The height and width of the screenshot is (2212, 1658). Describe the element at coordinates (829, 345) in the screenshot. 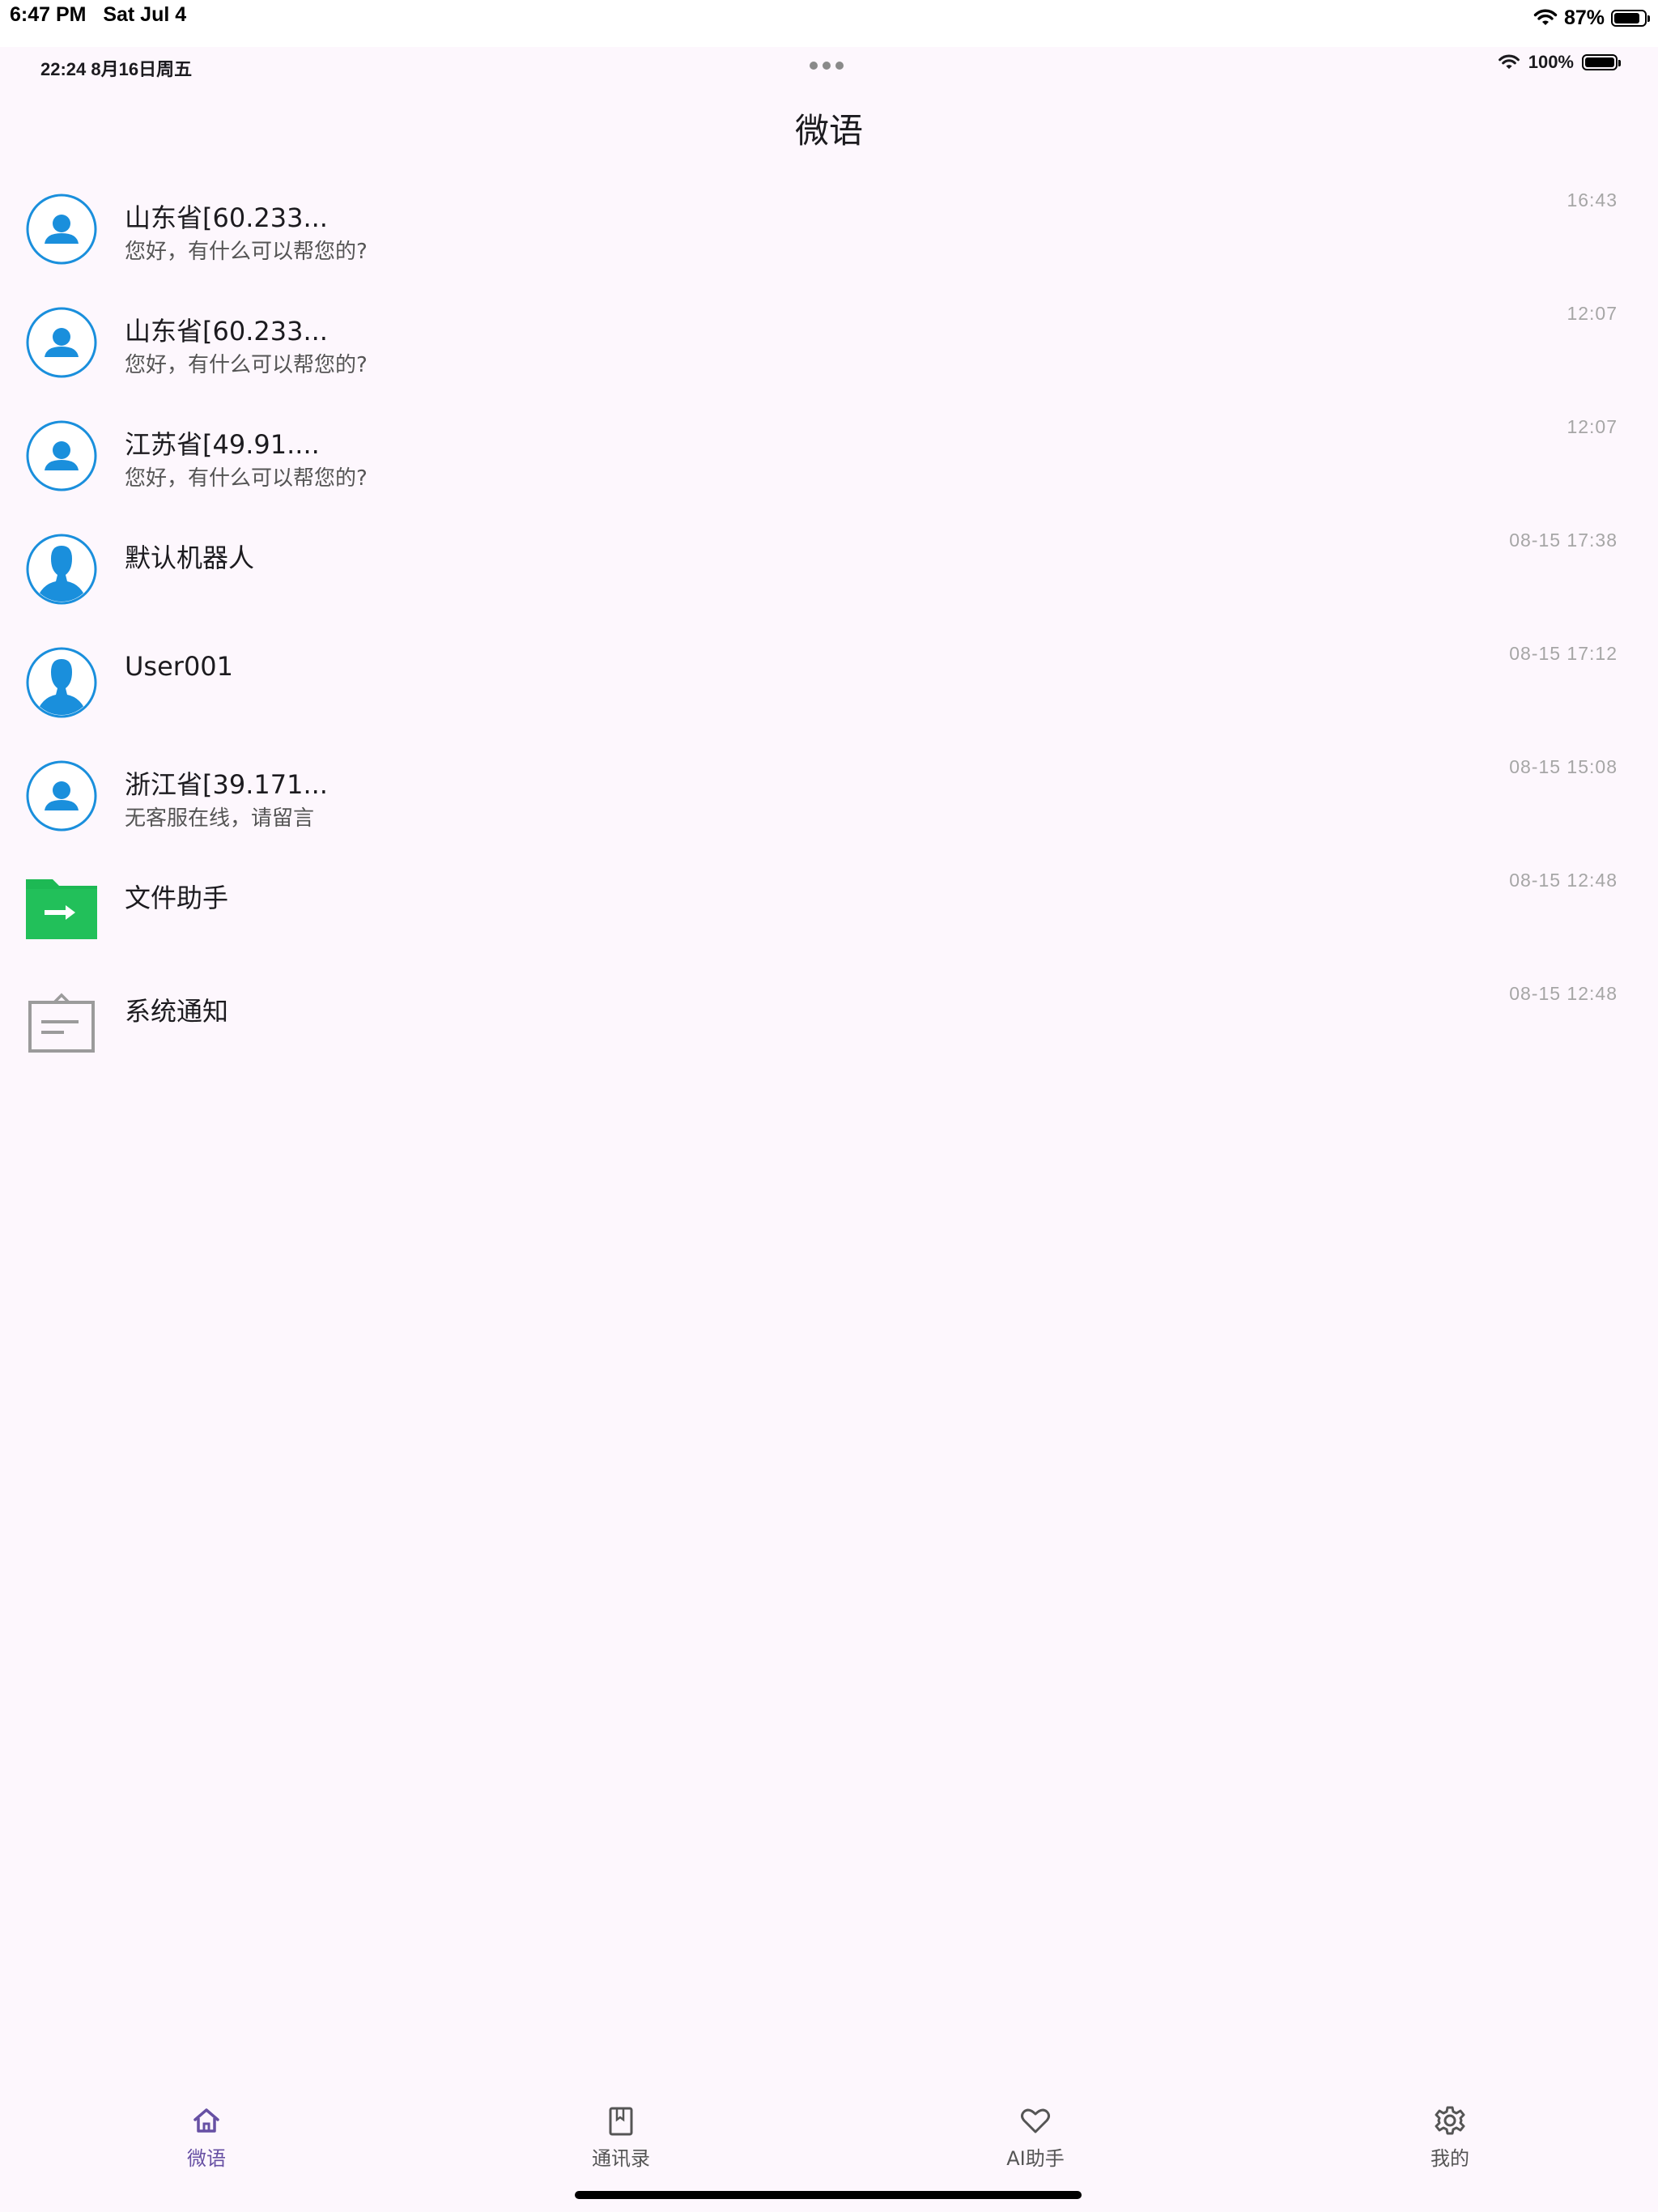

I see `conversation-item: 山东省[60.233... 您好，有什么可以帮您的? 12:07` at that location.